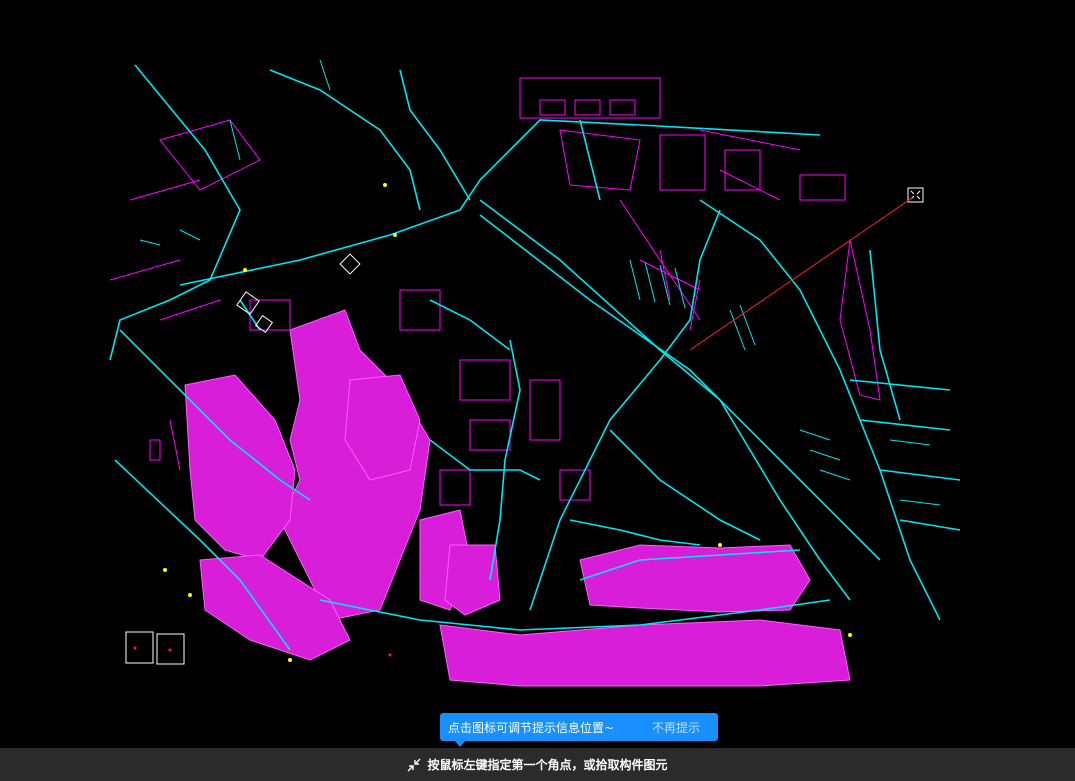 This screenshot has height=781, width=1075. Describe the element at coordinates (676, 727) in the screenshot. I see `dismiss-tip-button: 不再提示` at that location.